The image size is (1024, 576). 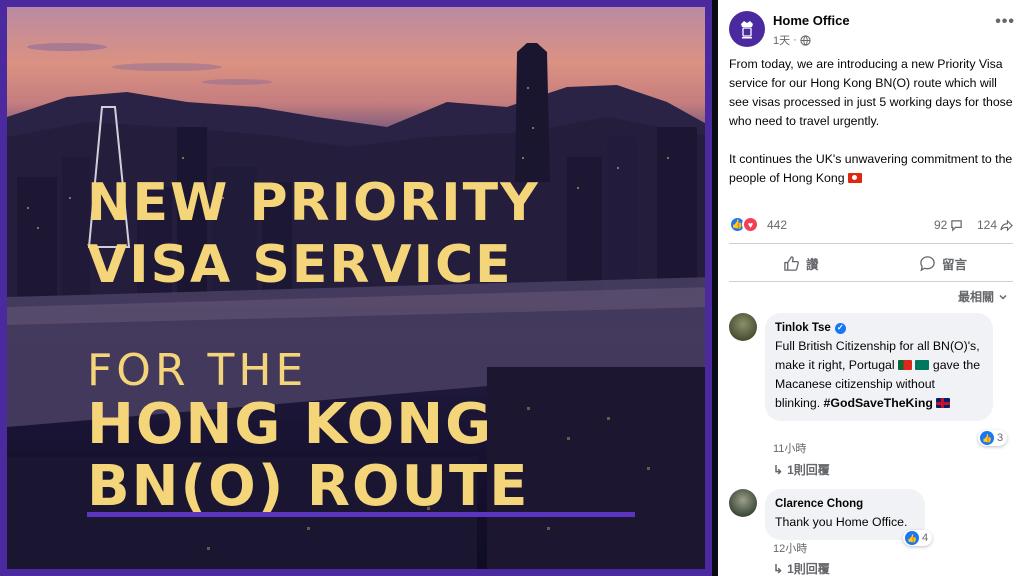 I want to click on thumbs-up-icon, so click(x=791, y=263).